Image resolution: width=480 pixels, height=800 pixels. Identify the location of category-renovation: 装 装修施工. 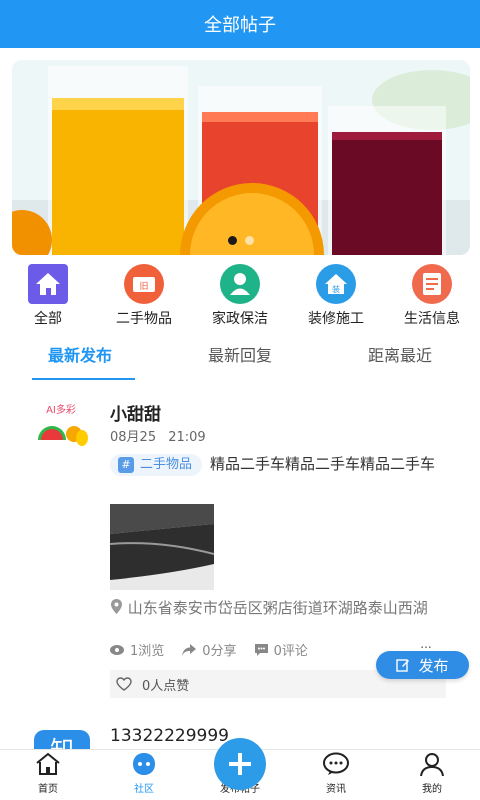
(336, 294).